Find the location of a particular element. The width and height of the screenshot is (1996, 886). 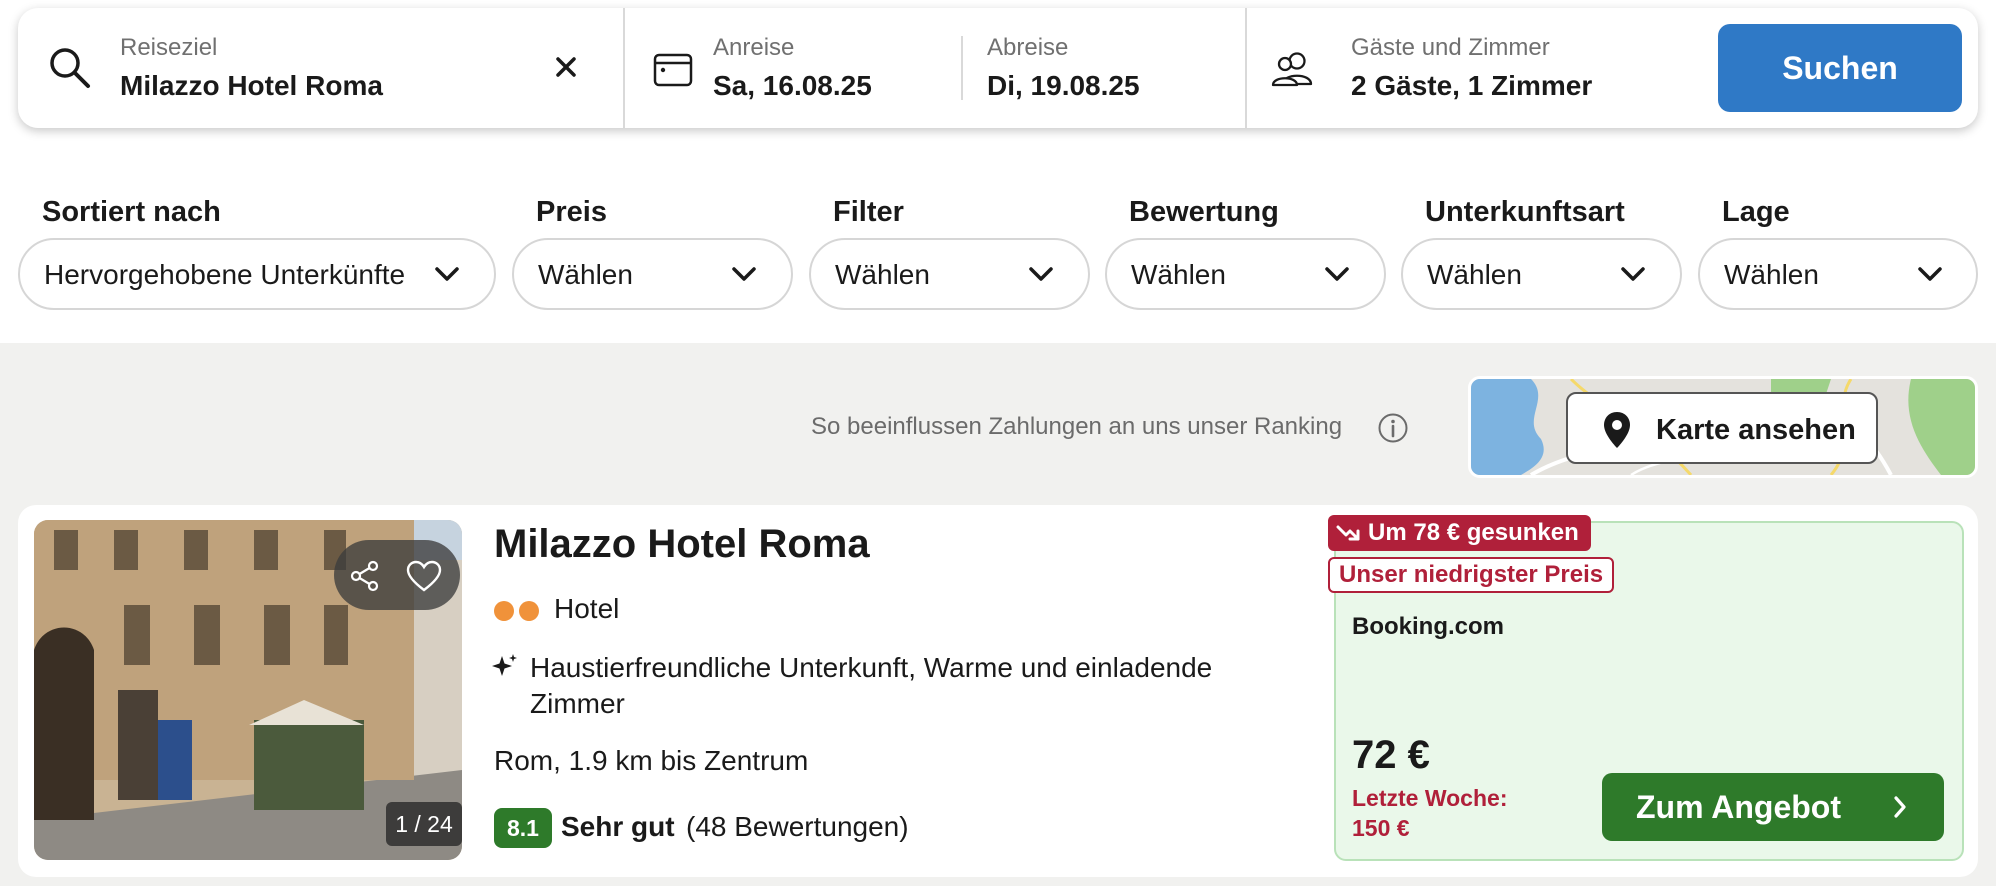

view-map-label: Karte ansehen is located at coordinates (1756, 430).